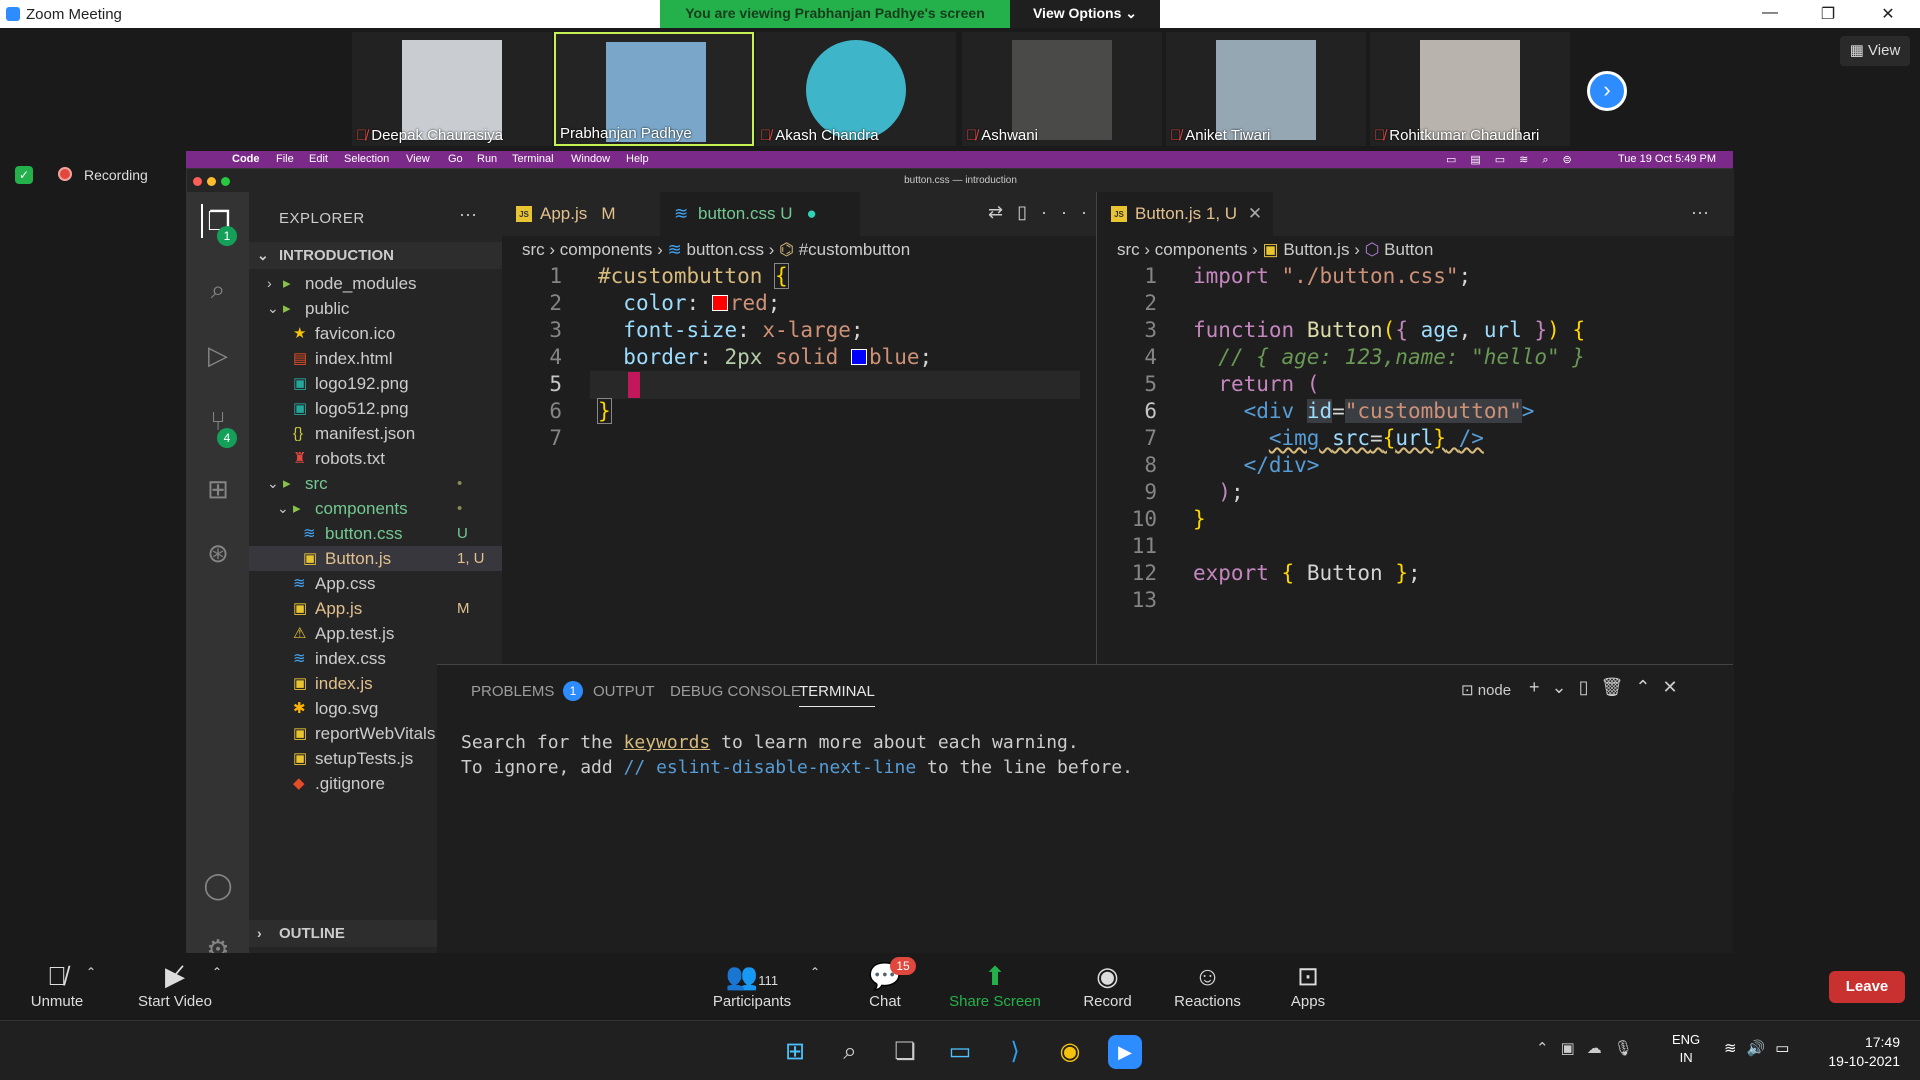  Describe the element at coordinates (218, 553) in the screenshot. I see `git-graph-icon: ⊛` at that location.